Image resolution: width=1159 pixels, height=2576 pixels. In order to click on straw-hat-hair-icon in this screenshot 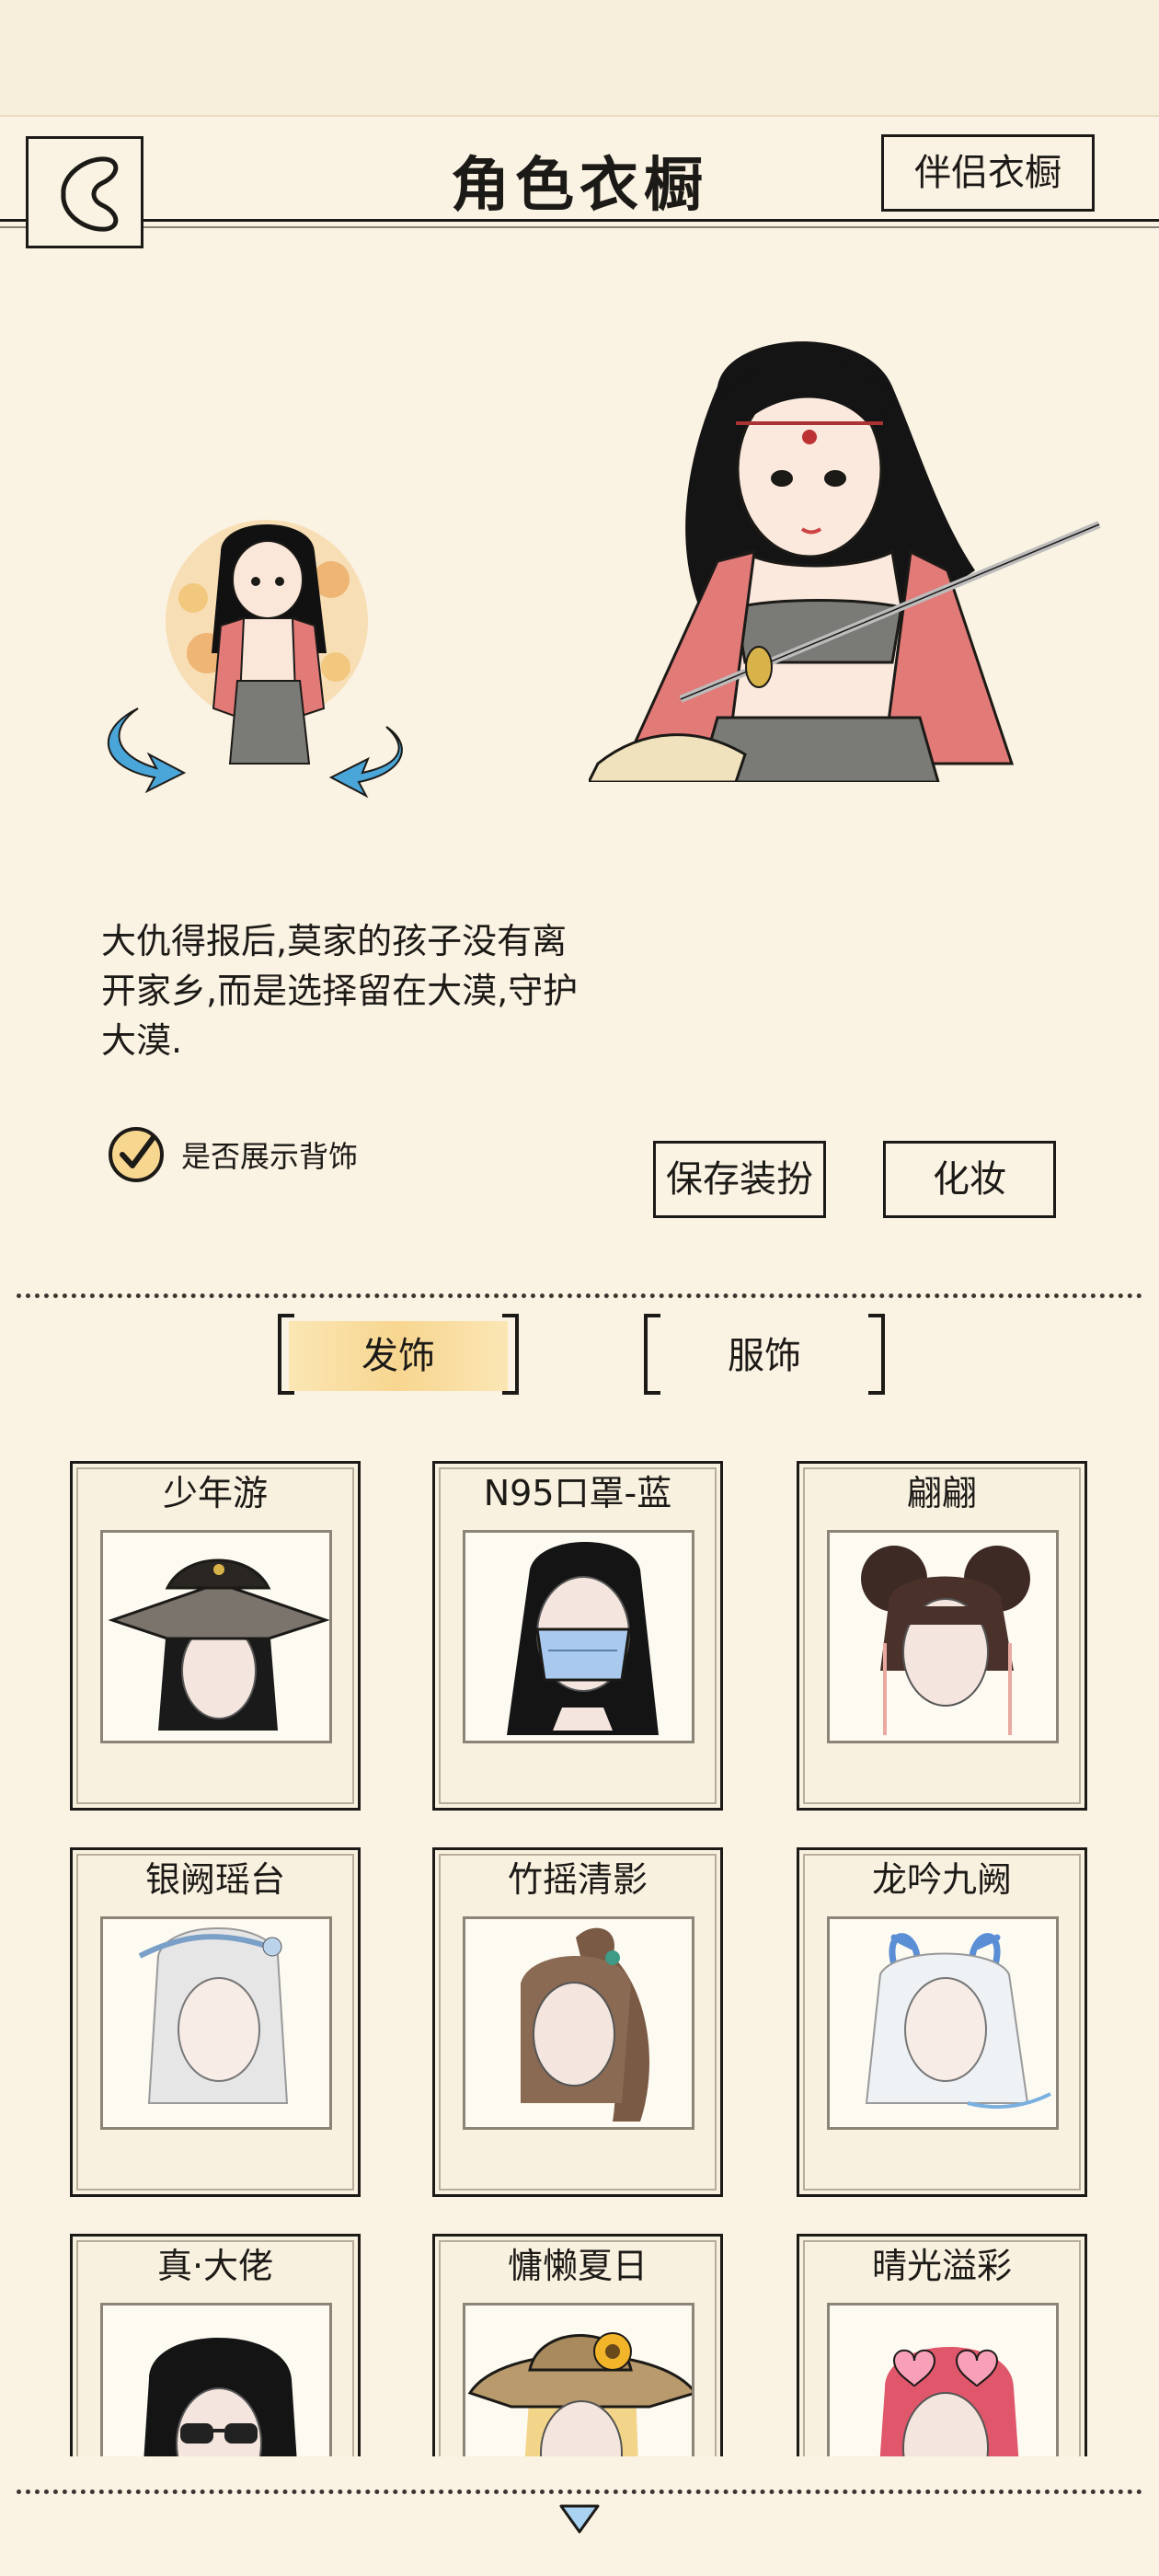, I will do `click(579, 2394)`.